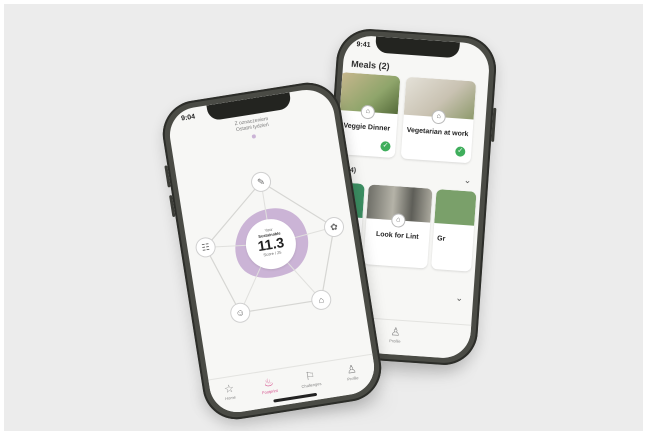 The width and height of the screenshot is (647, 435). What do you see at coordinates (363, 45) in the screenshot?
I see `status-time: 9:41` at bounding box center [363, 45].